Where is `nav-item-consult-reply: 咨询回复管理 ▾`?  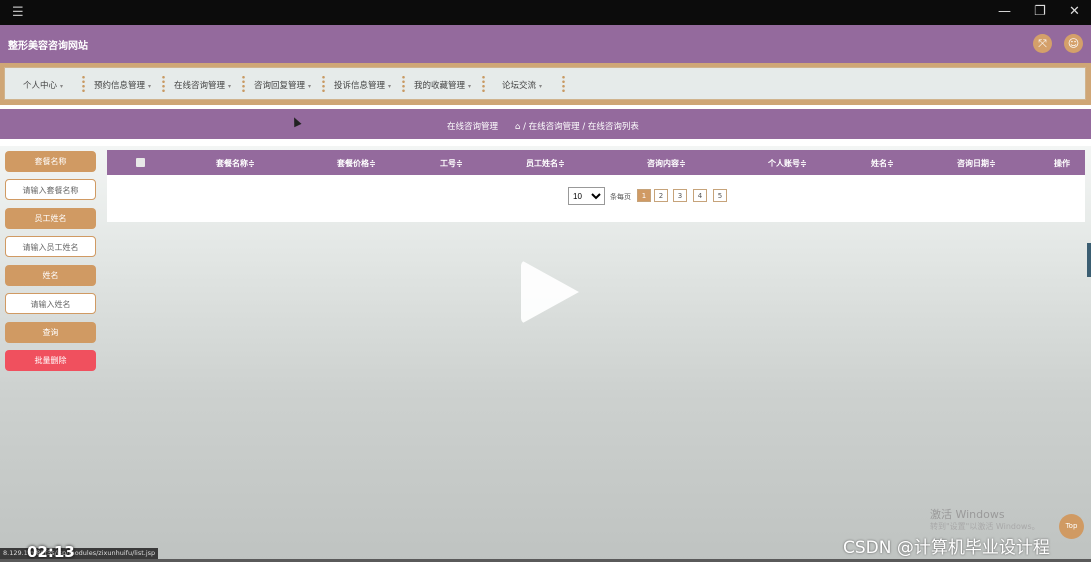
nav-item-consult-reply: 咨询回复管理 ▾ is located at coordinates (282, 85).